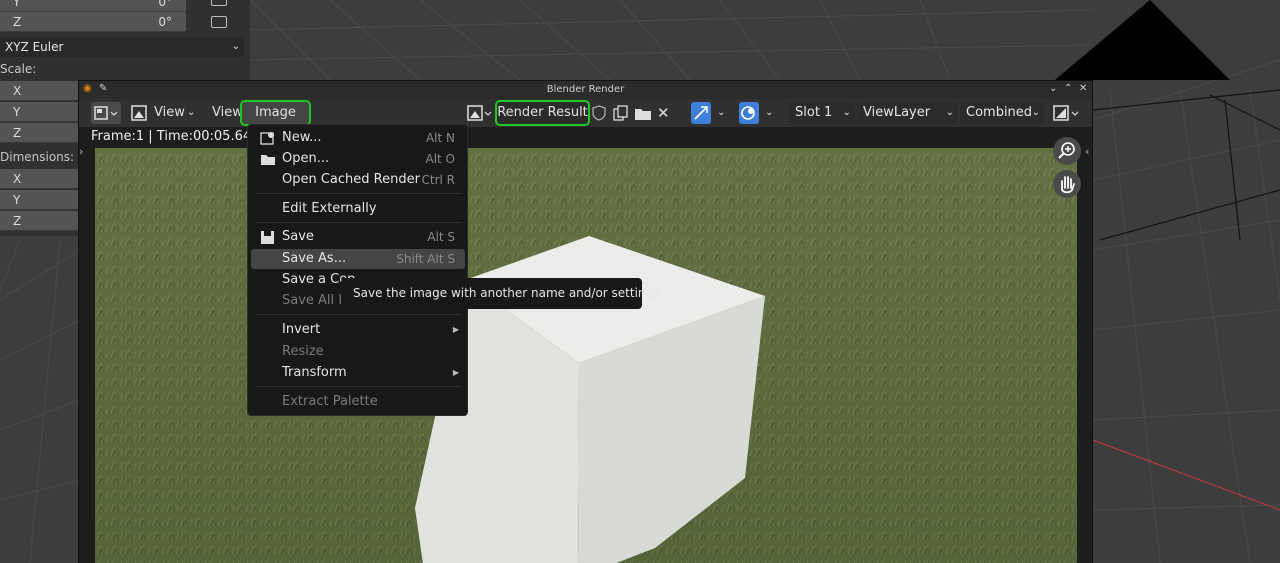  I want to click on menu-item-save-as: Save As... Shift Alt S, so click(358, 259).